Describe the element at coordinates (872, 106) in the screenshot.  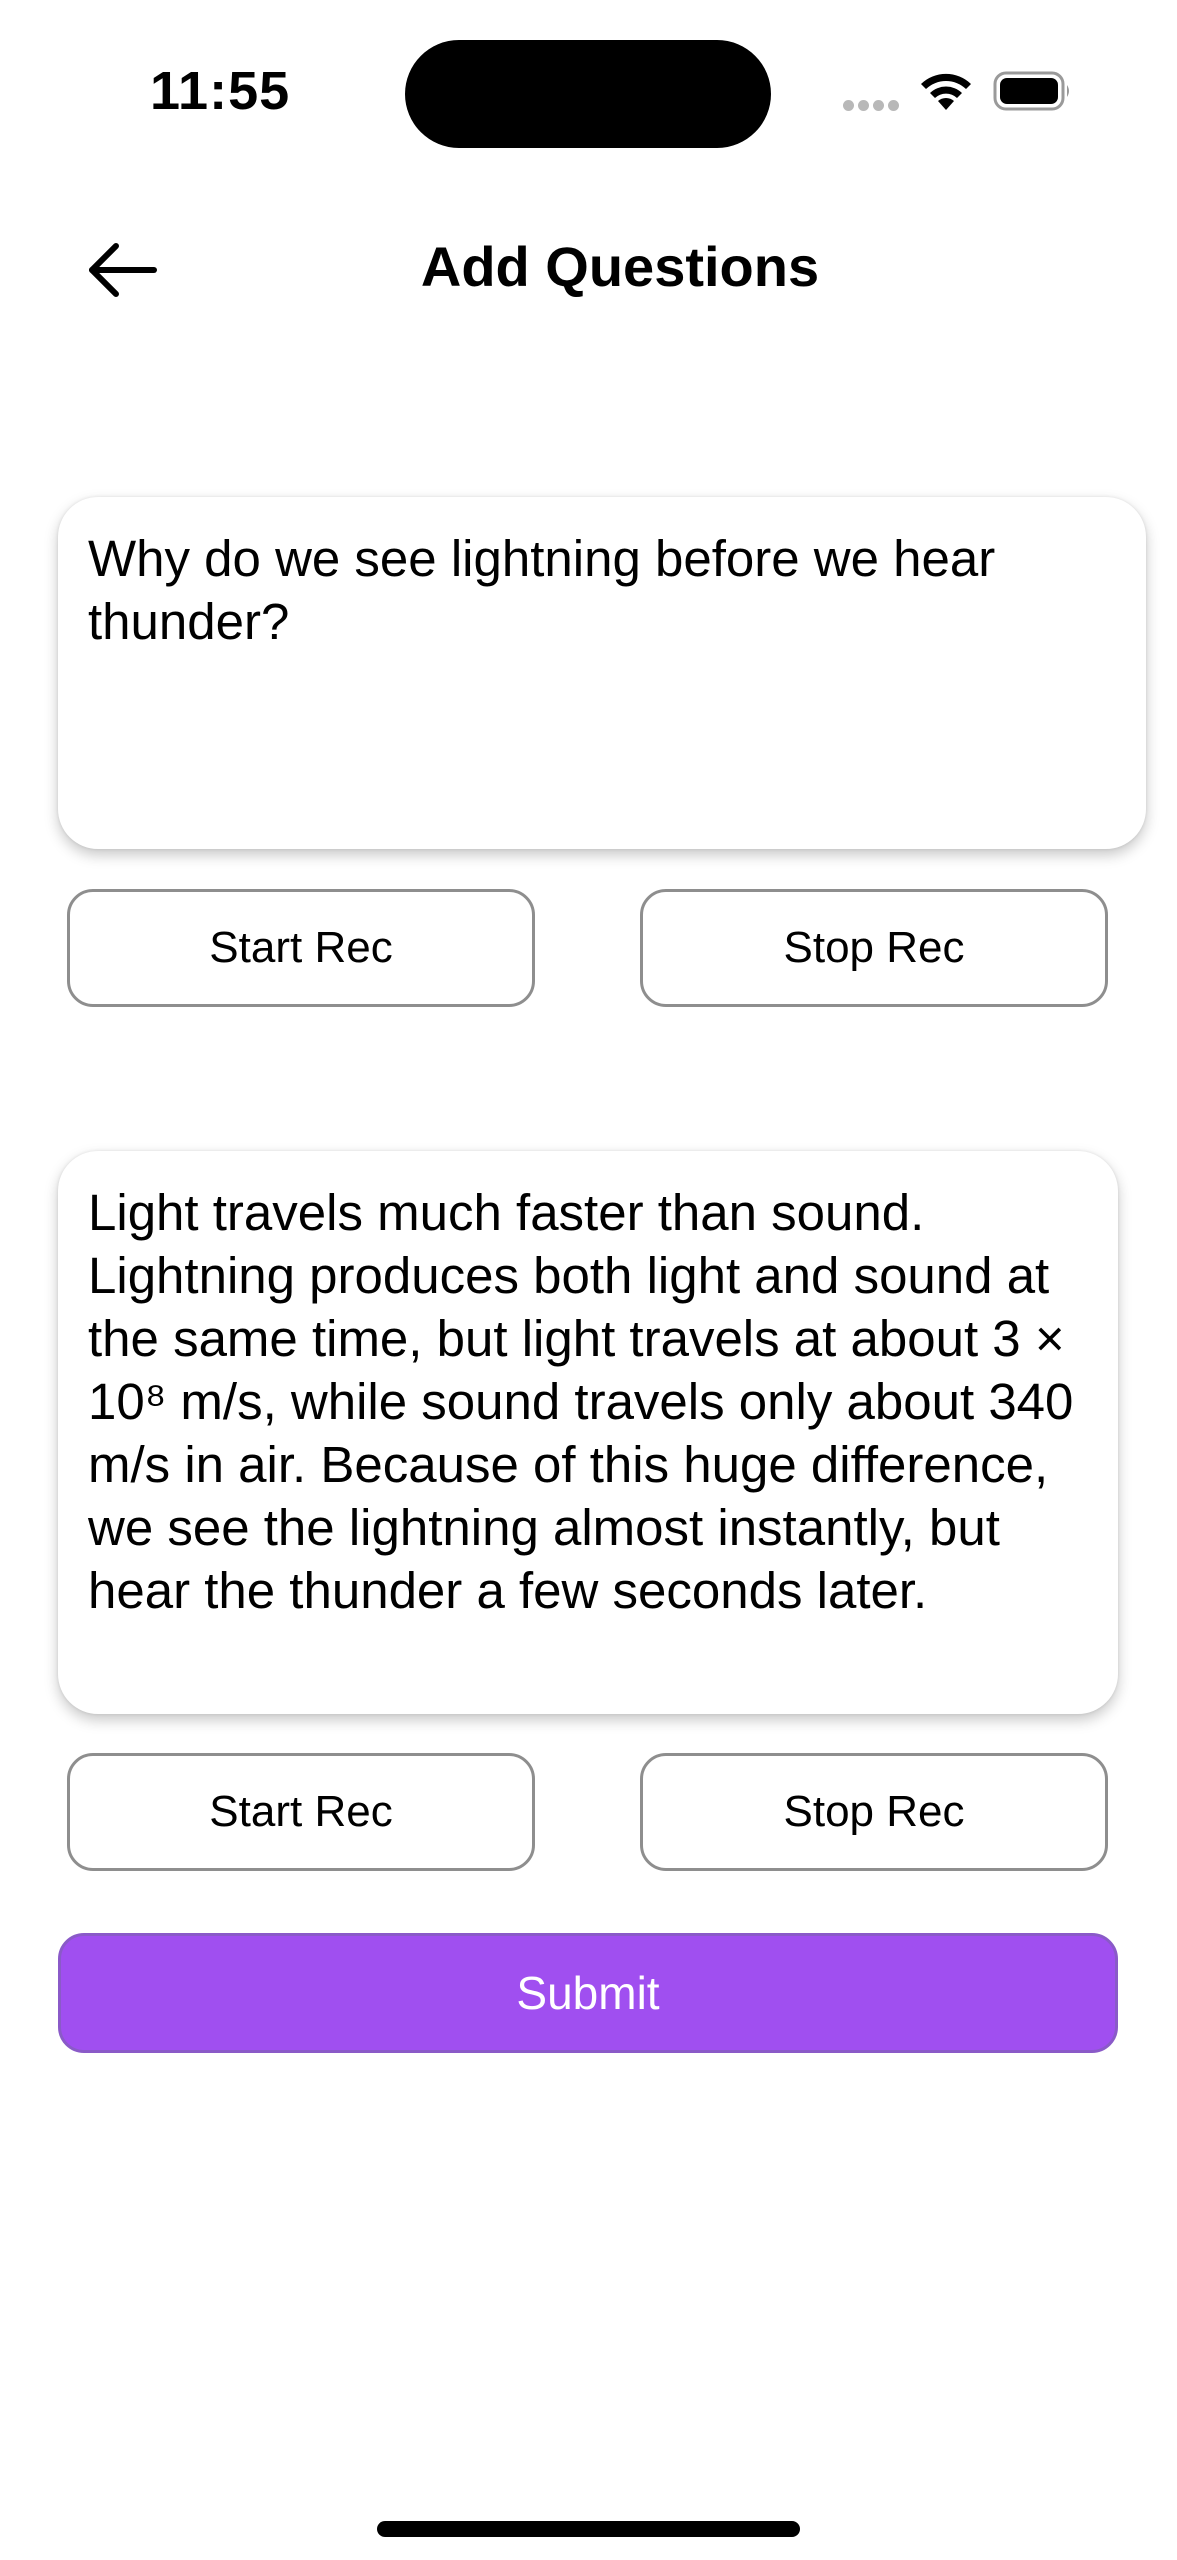
I see `signal-dots-icon` at that location.